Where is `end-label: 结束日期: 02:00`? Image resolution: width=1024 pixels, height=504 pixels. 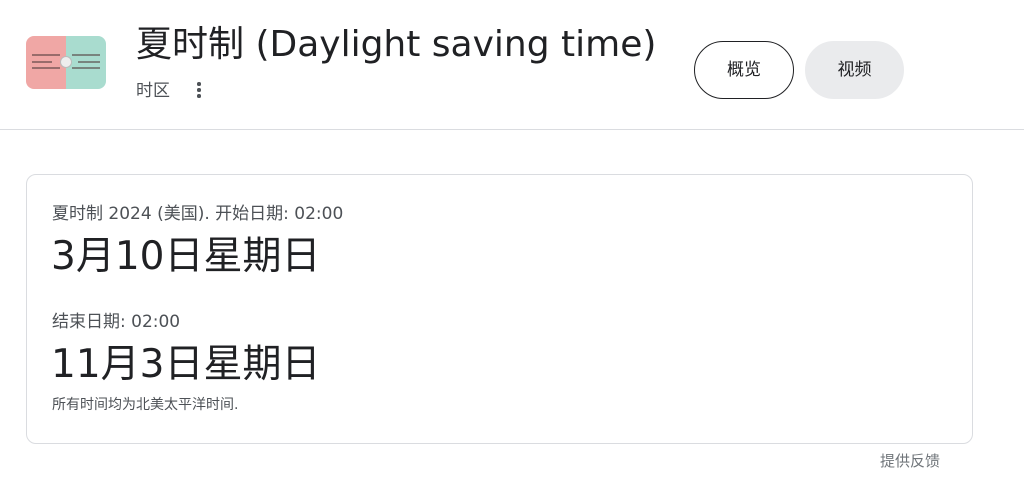
end-label: 结束日期: 02:00 is located at coordinates (116, 322).